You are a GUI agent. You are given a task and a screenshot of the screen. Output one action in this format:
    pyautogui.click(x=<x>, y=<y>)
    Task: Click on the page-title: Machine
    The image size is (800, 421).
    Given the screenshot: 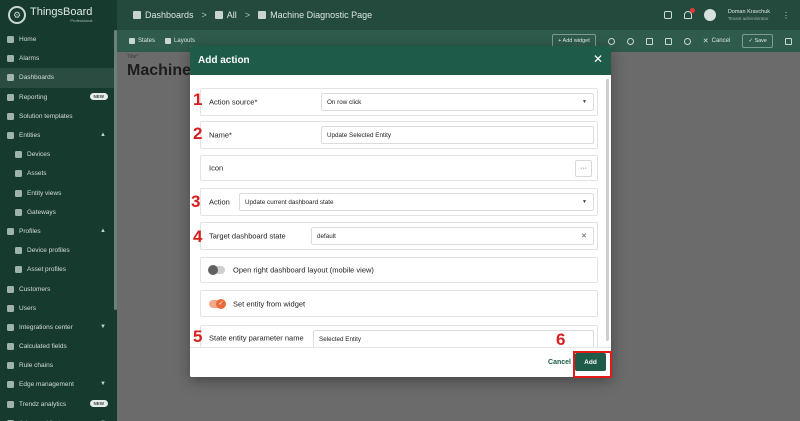 What is the action you would take?
    pyautogui.click(x=159, y=70)
    